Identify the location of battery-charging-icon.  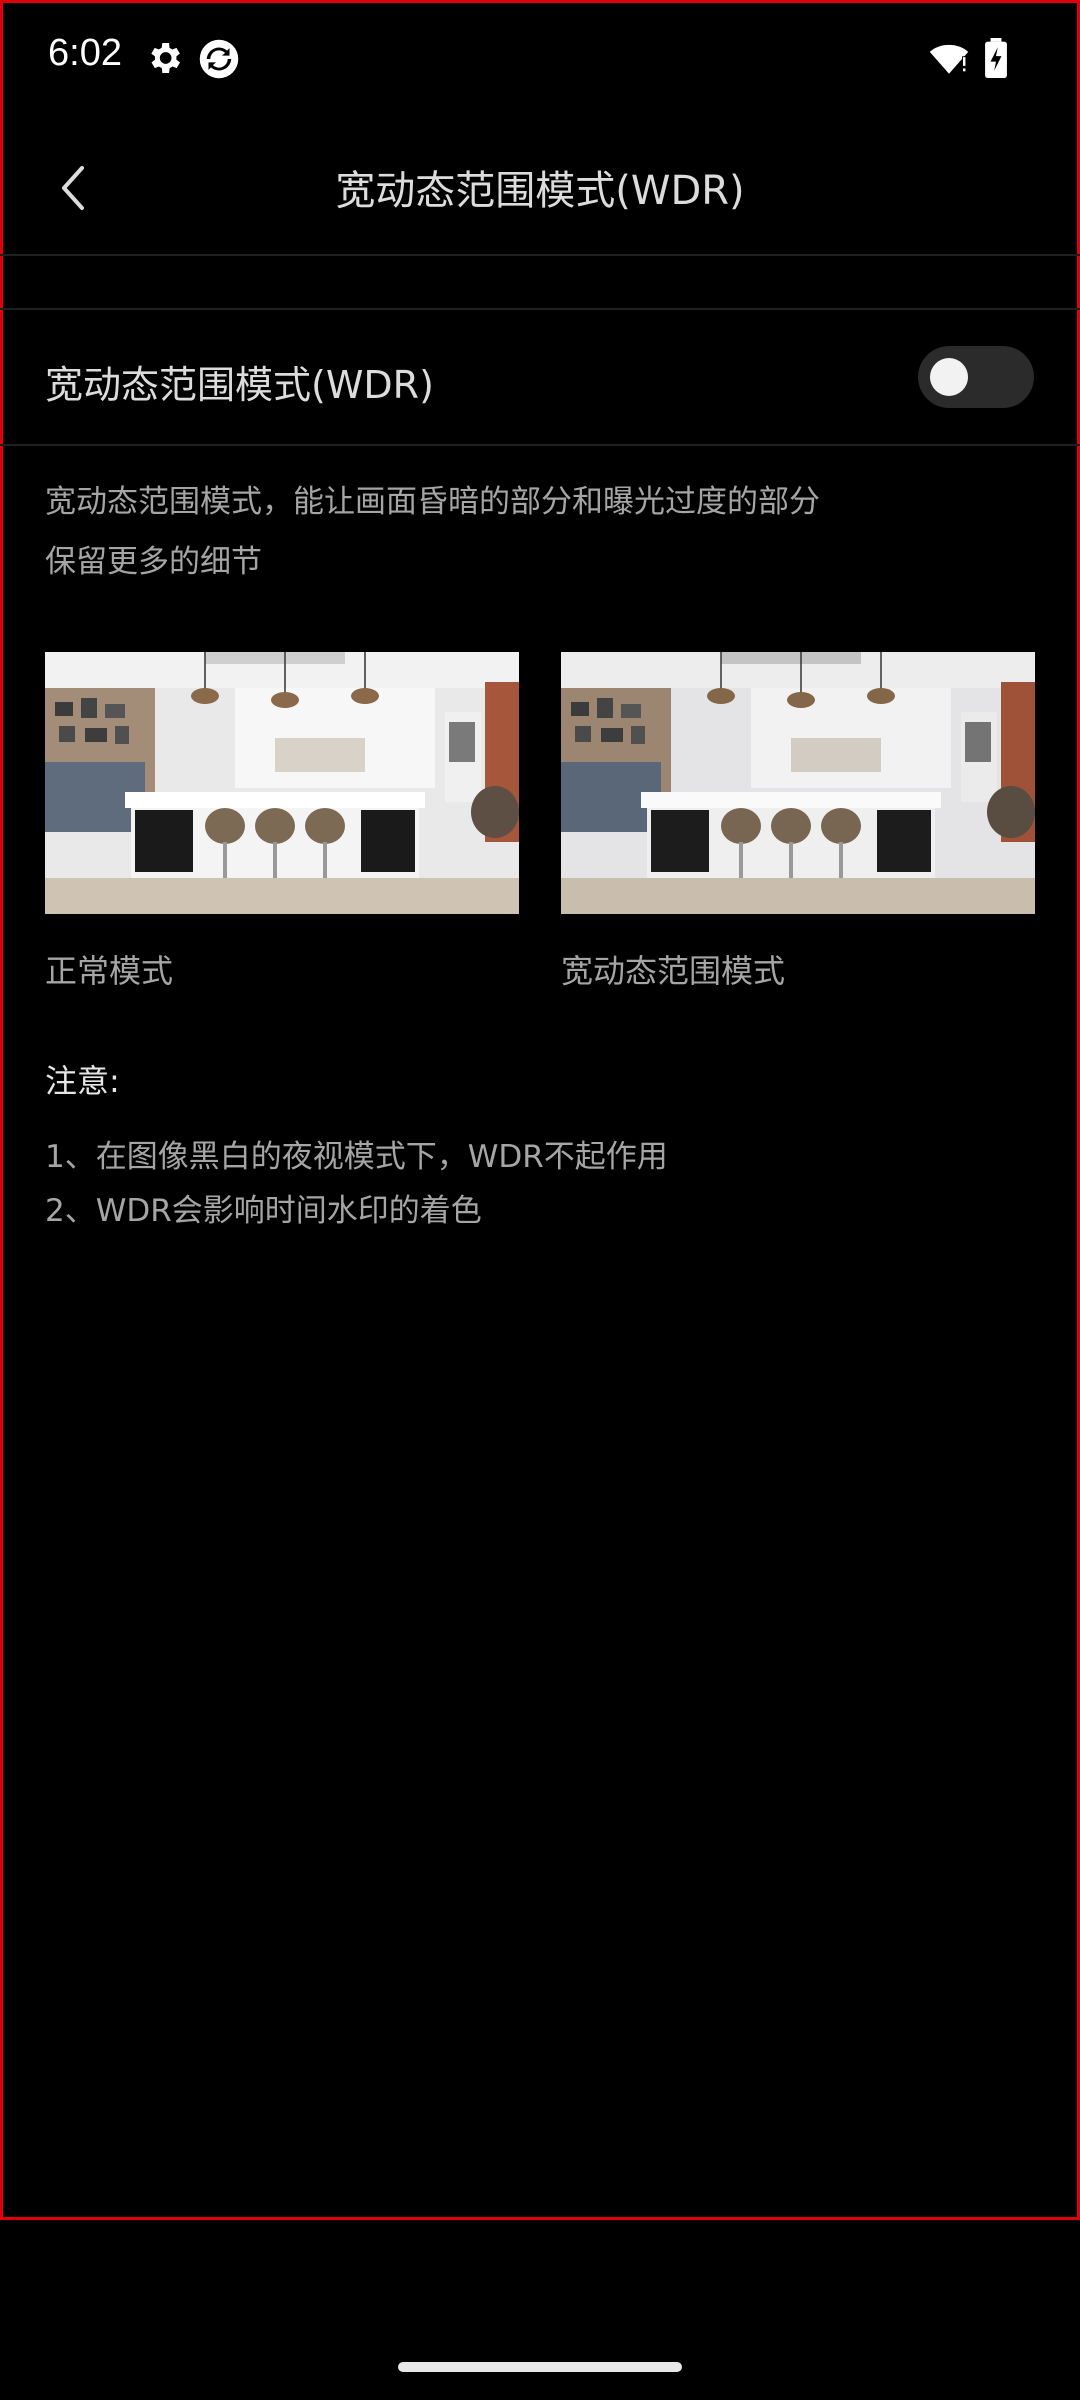
(1002, 58).